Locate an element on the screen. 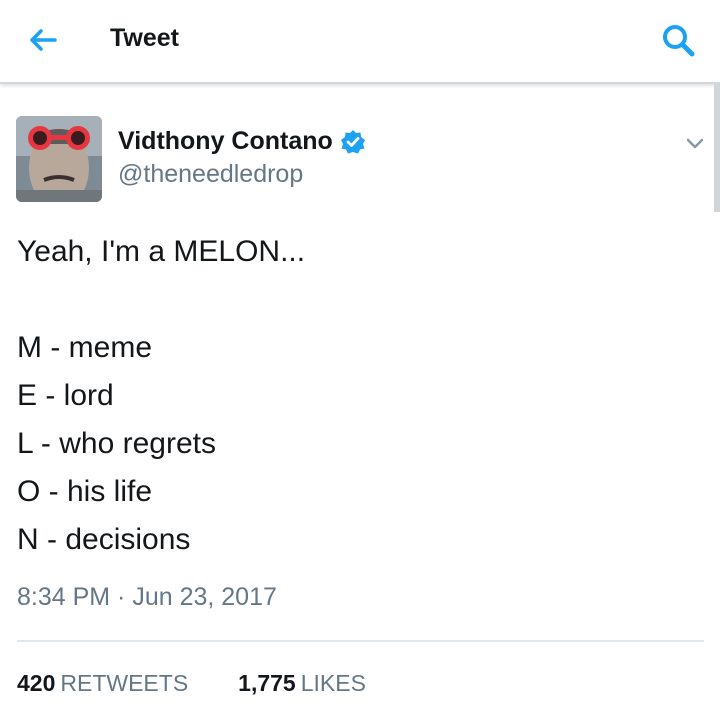 This screenshot has width=720, height=724. tweet-line: L - who regrets is located at coordinates (116, 443).